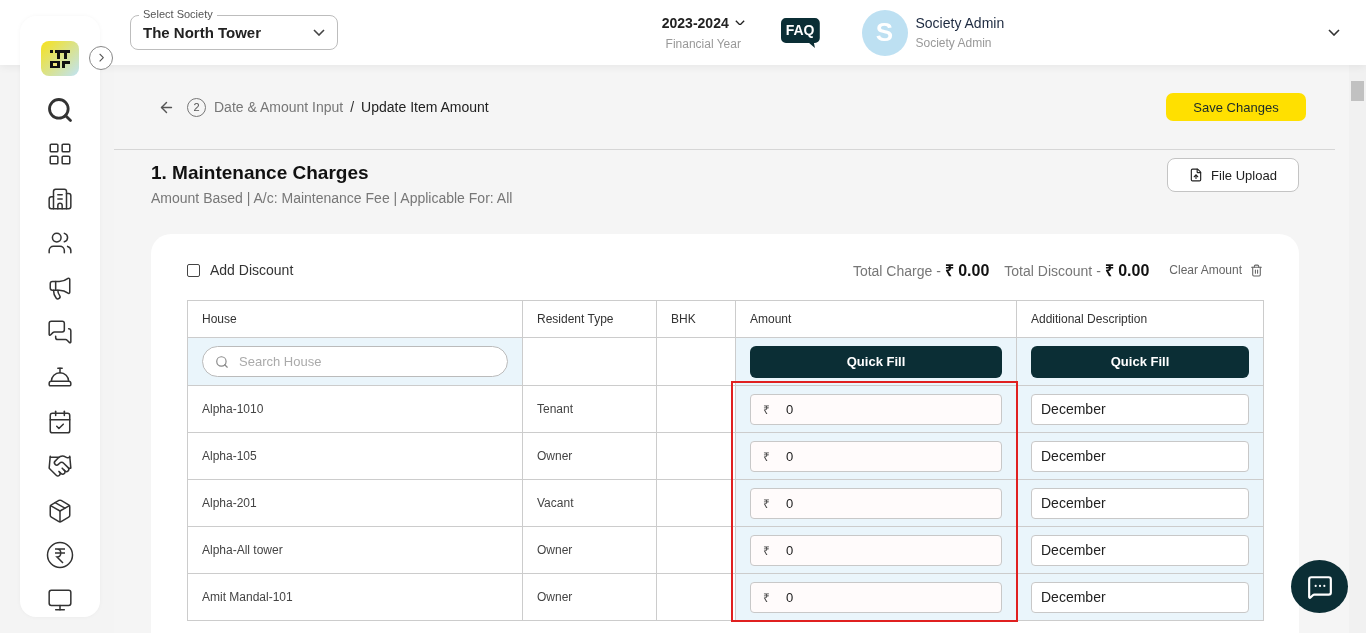 The width and height of the screenshot is (1366, 633). What do you see at coordinates (355, 361) in the screenshot?
I see `search-house-field: Search House` at bounding box center [355, 361].